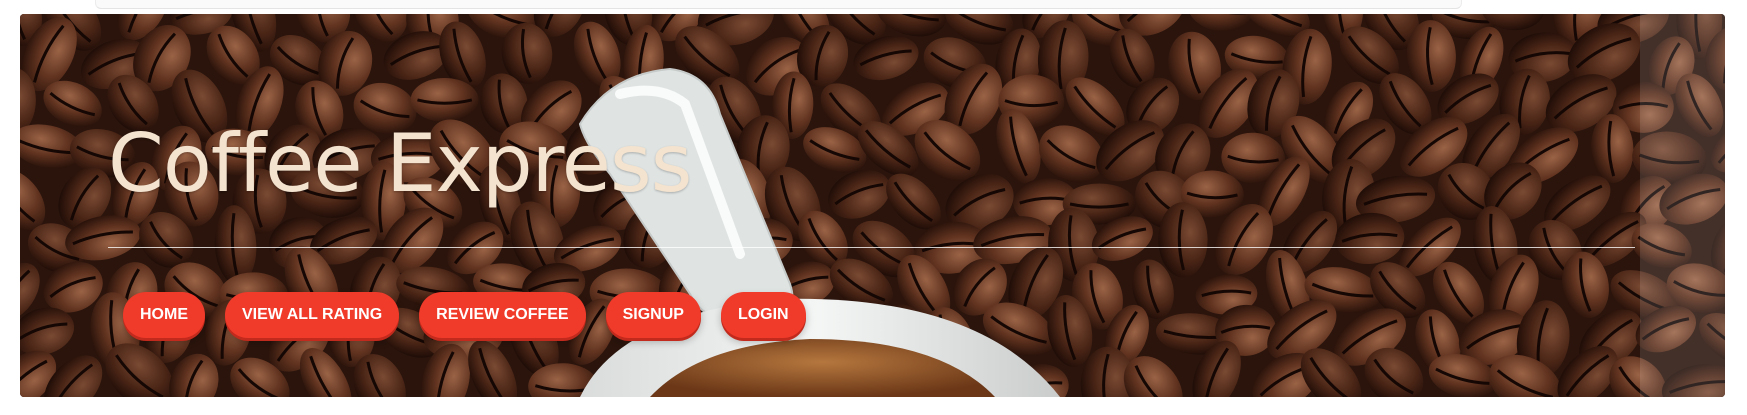  I want to click on nav-signup-button: SIGNUP, so click(653, 315).